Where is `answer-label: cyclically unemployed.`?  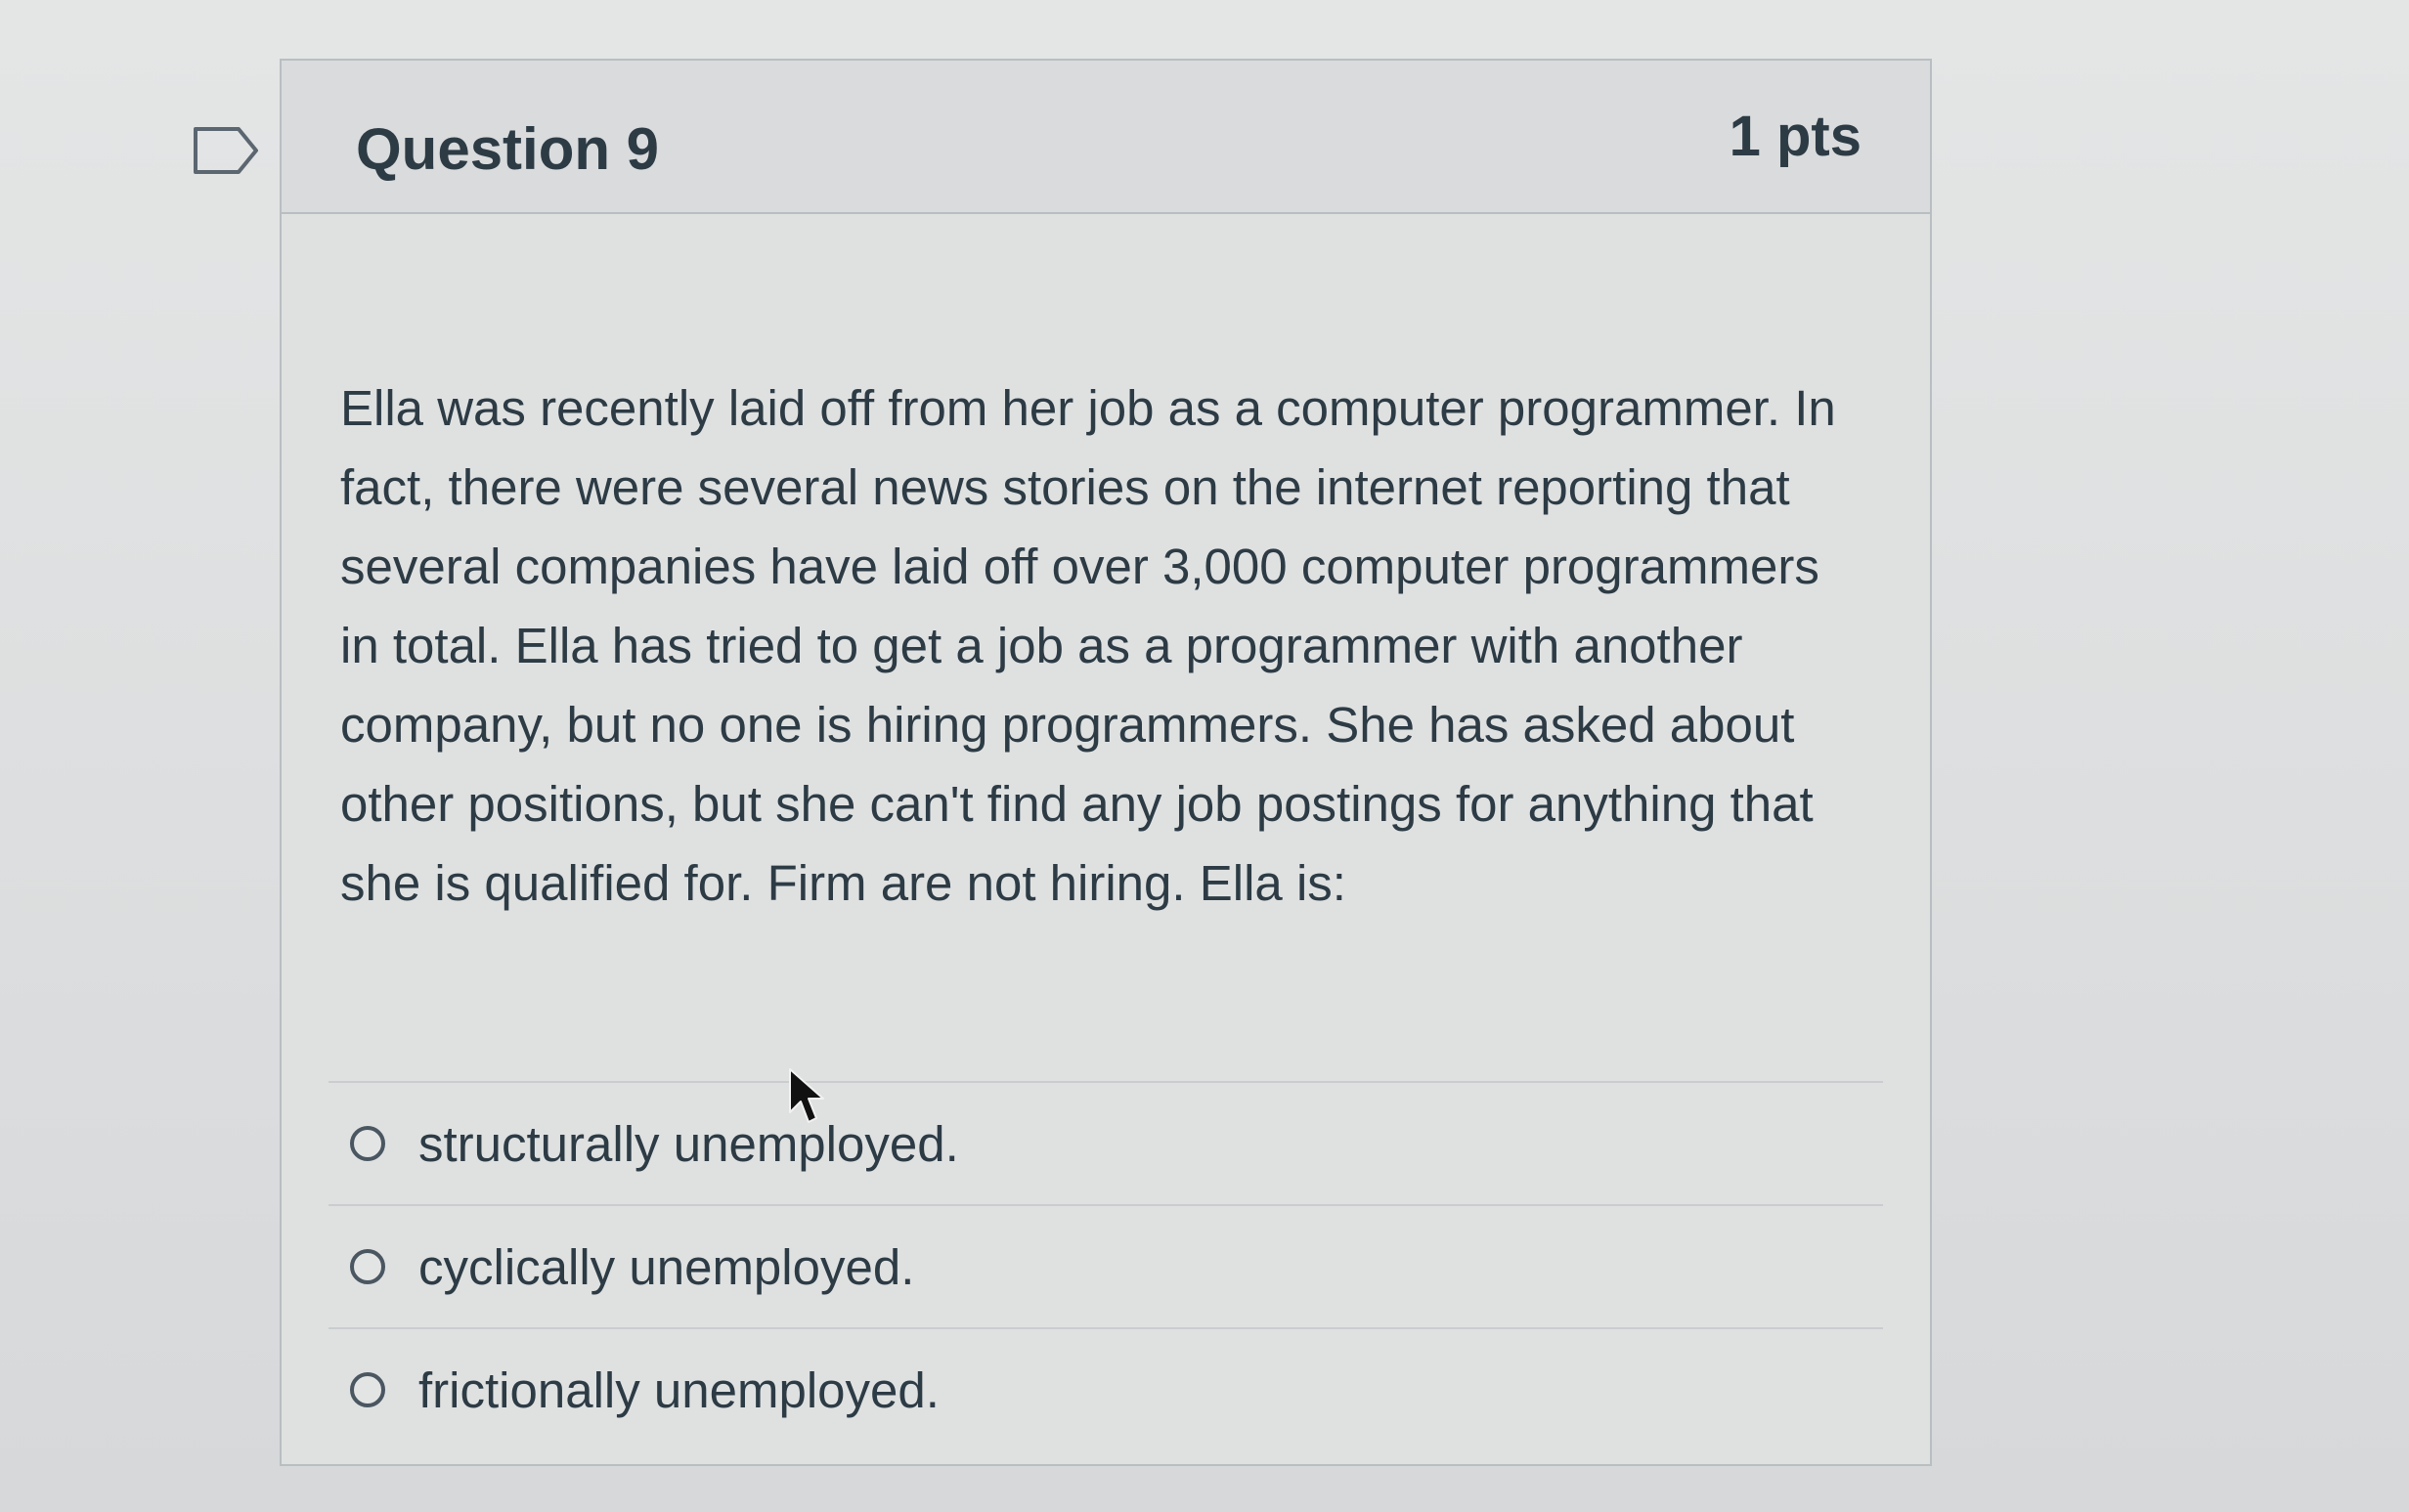 answer-label: cyclically unemployed. is located at coordinates (666, 1267).